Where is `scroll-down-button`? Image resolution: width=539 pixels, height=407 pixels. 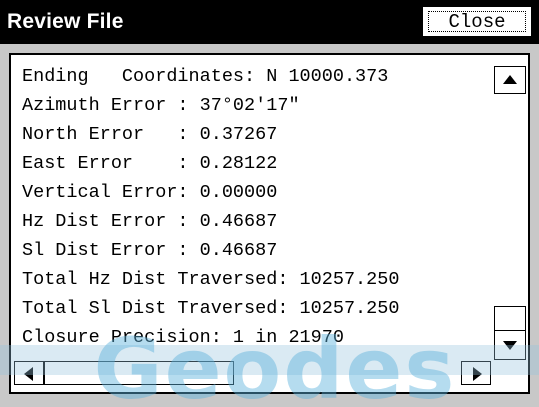 scroll-down-button is located at coordinates (510, 345).